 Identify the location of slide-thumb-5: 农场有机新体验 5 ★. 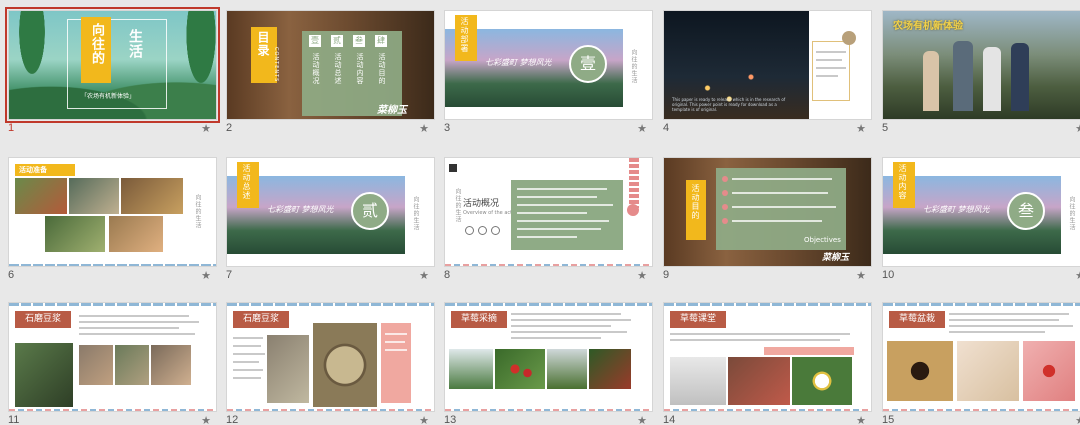
(981, 80).